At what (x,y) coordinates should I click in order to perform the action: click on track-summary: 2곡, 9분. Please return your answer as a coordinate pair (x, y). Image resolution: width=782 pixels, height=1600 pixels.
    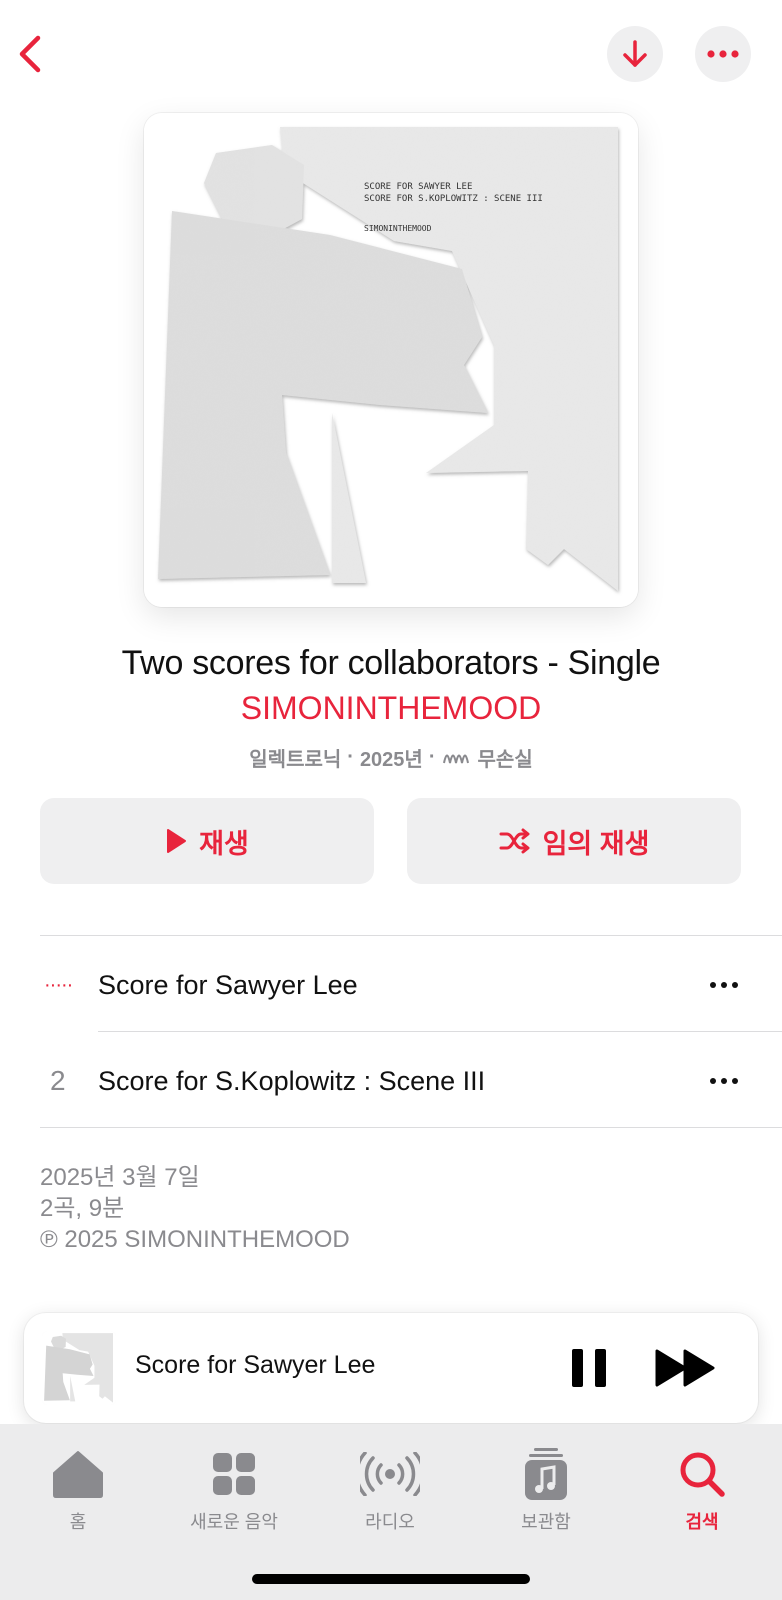
    Looking at the image, I should click on (82, 1208).